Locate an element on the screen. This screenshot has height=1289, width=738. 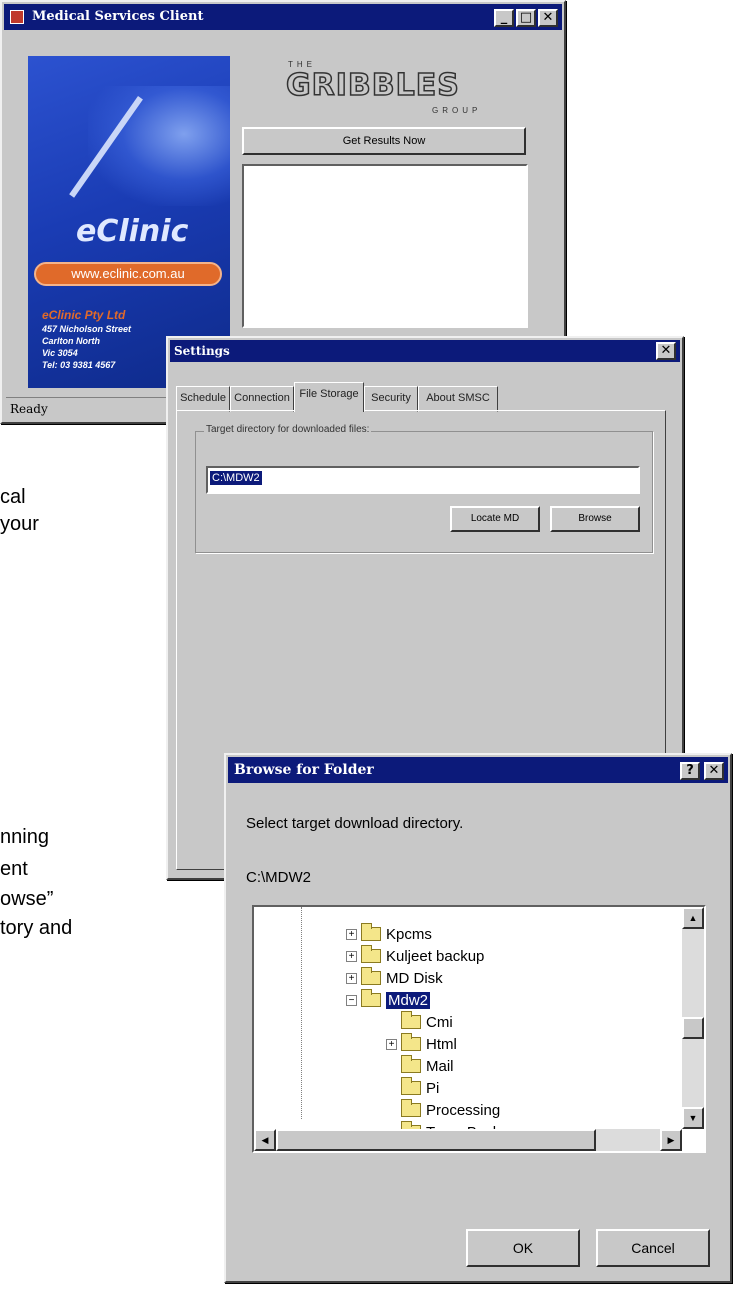
browse-instruction: Select target download directory. is located at coordinates (355, 823).